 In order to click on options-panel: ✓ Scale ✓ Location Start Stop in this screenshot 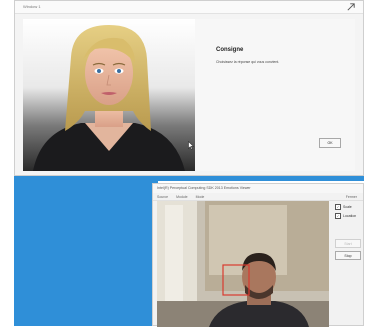, I will do `click(347, 264)`.